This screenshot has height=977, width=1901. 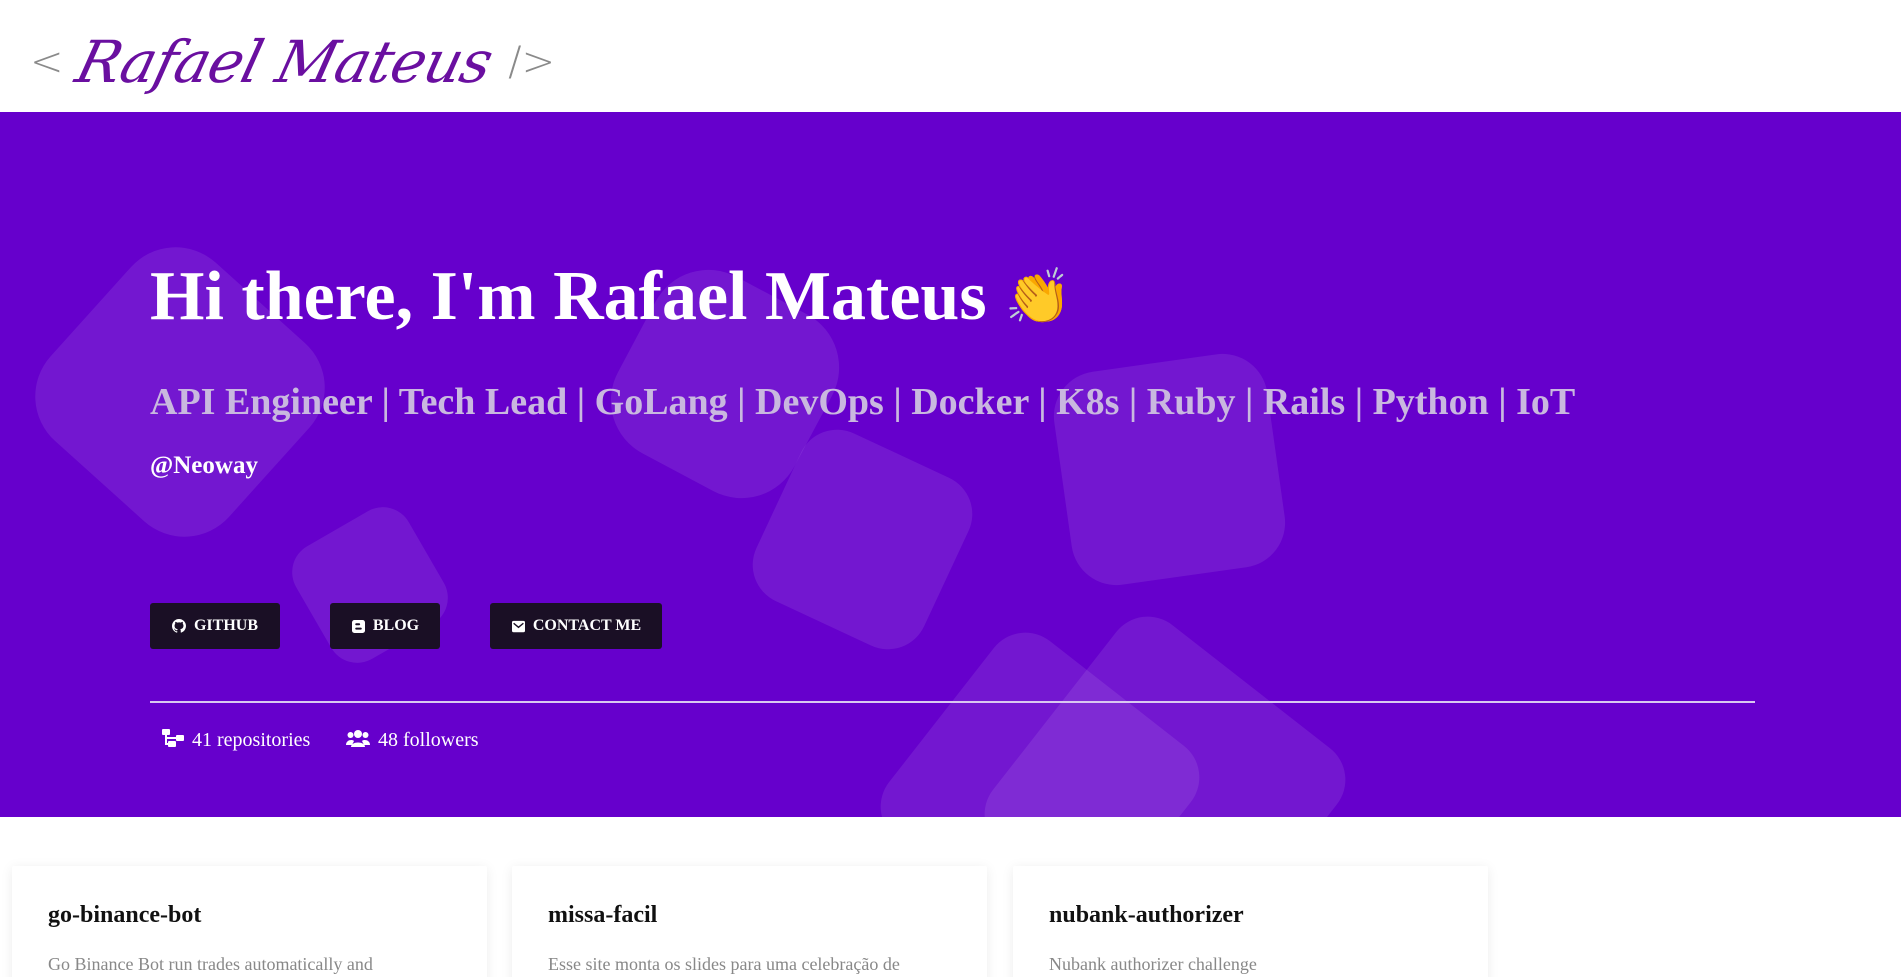 What do you see at coordinates (532, 62) in the screenshot?
I see `logo-close-bracket: />` at bounding box center [532, 62].